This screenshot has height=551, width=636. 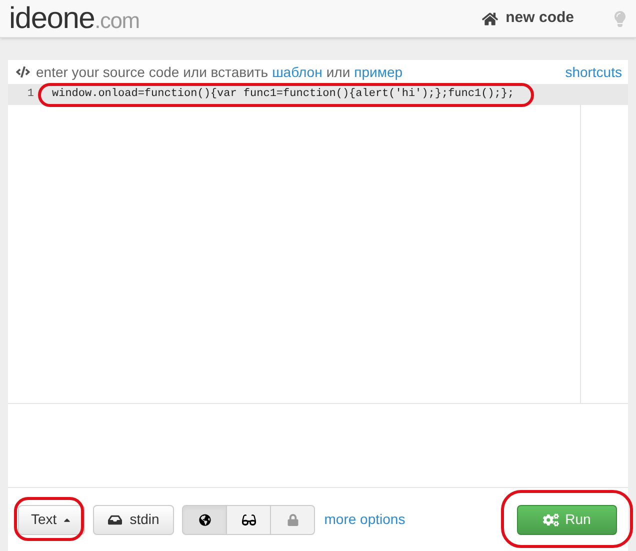 I want to click on globe-icon, so click(x=204, y=520).